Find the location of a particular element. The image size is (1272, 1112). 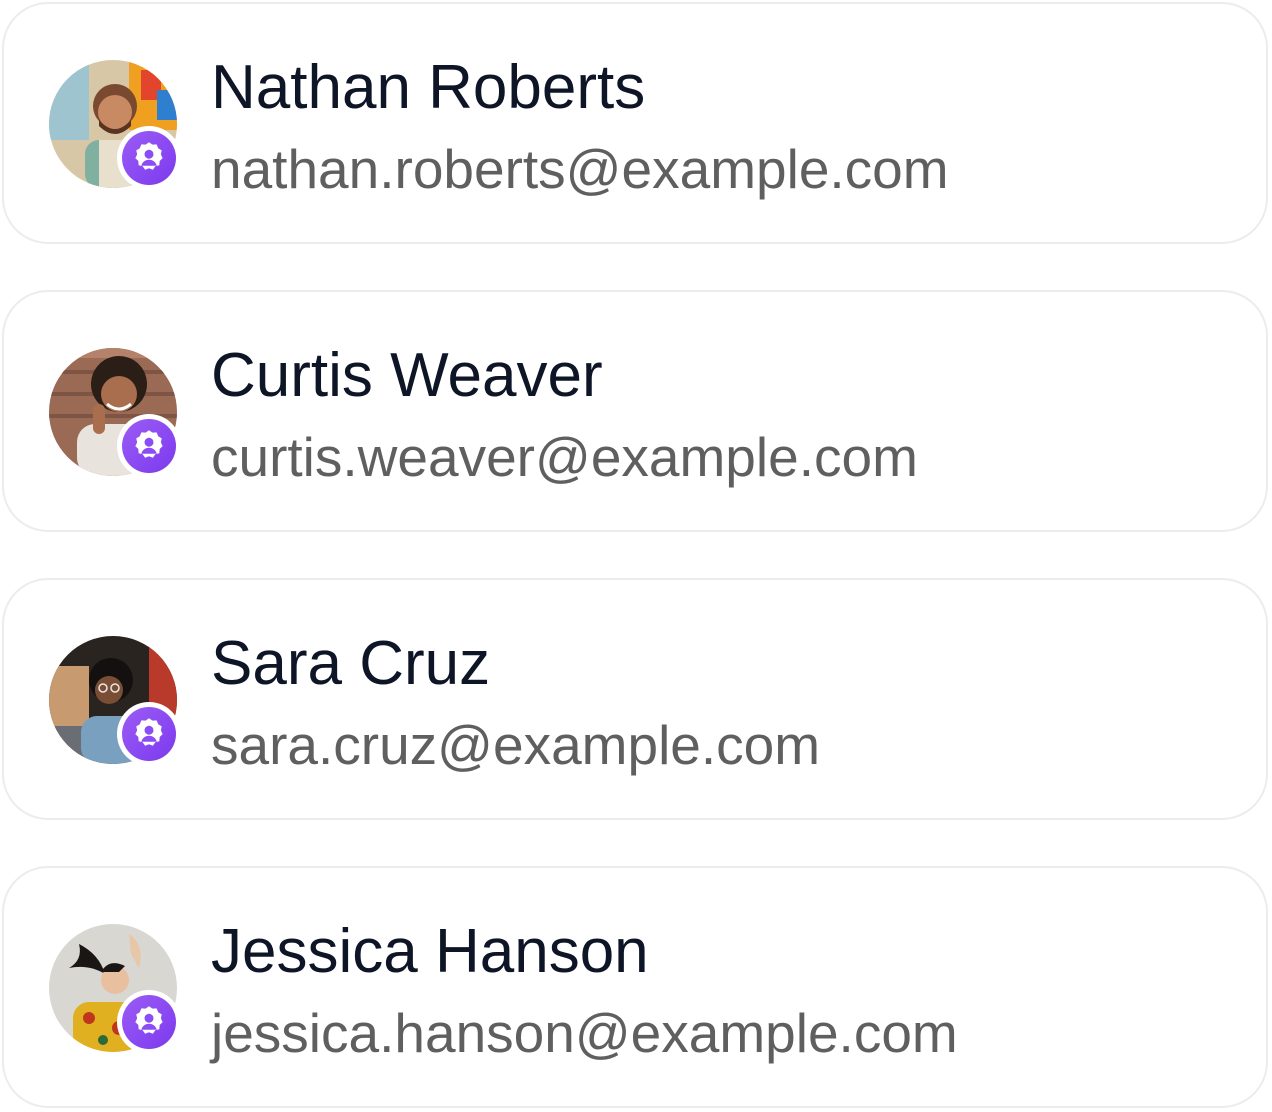

user-name: Jessica Hanson is located at coordinates (430, 951).